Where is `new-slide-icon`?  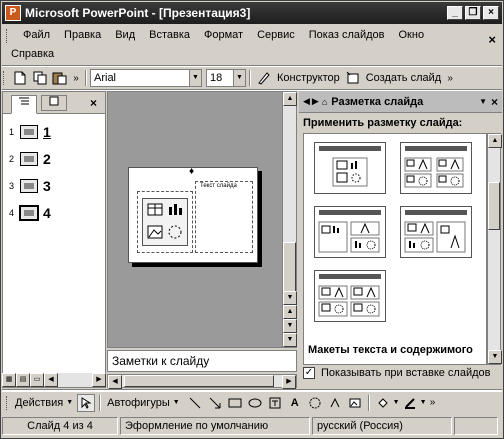 new-slide-icon is located at coordinates (353, 78).